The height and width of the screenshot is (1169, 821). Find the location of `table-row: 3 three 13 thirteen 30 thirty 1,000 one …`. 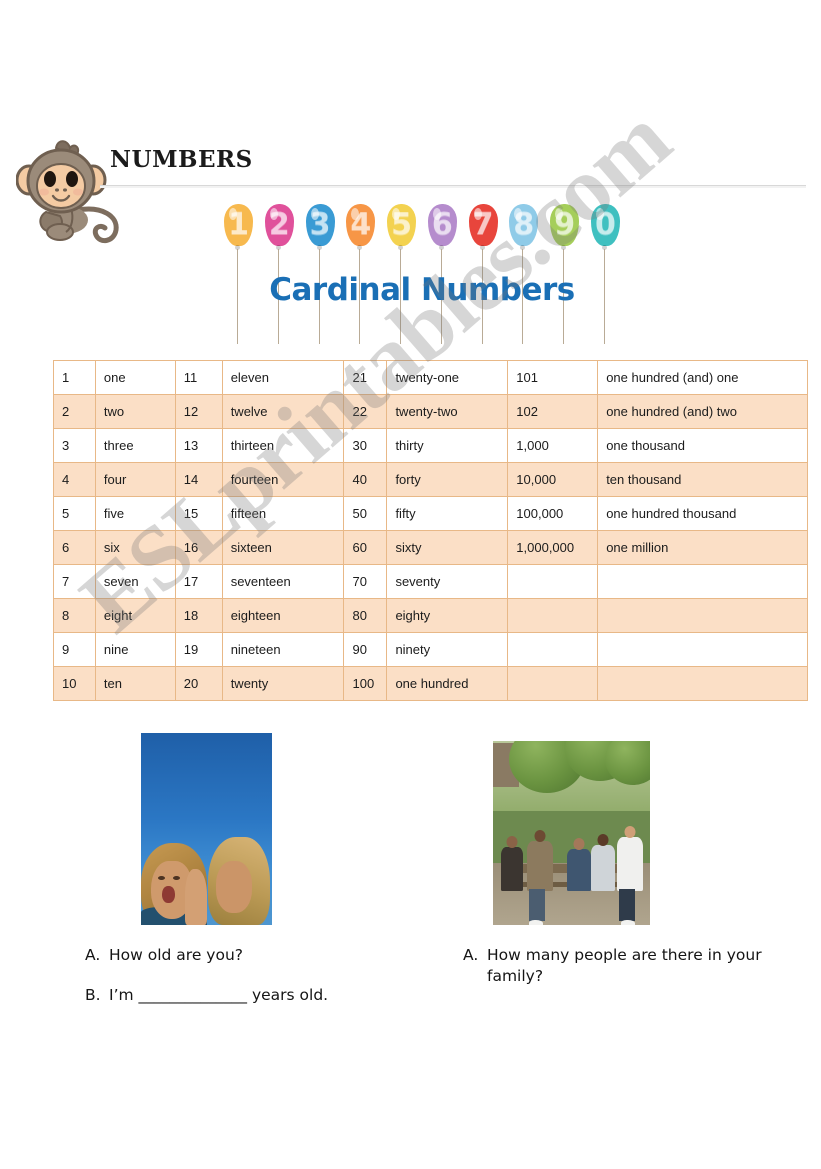

table-row: 3 three 13 thirteen 30 thirty 1,000 one … is located at coordinates (430, 445).